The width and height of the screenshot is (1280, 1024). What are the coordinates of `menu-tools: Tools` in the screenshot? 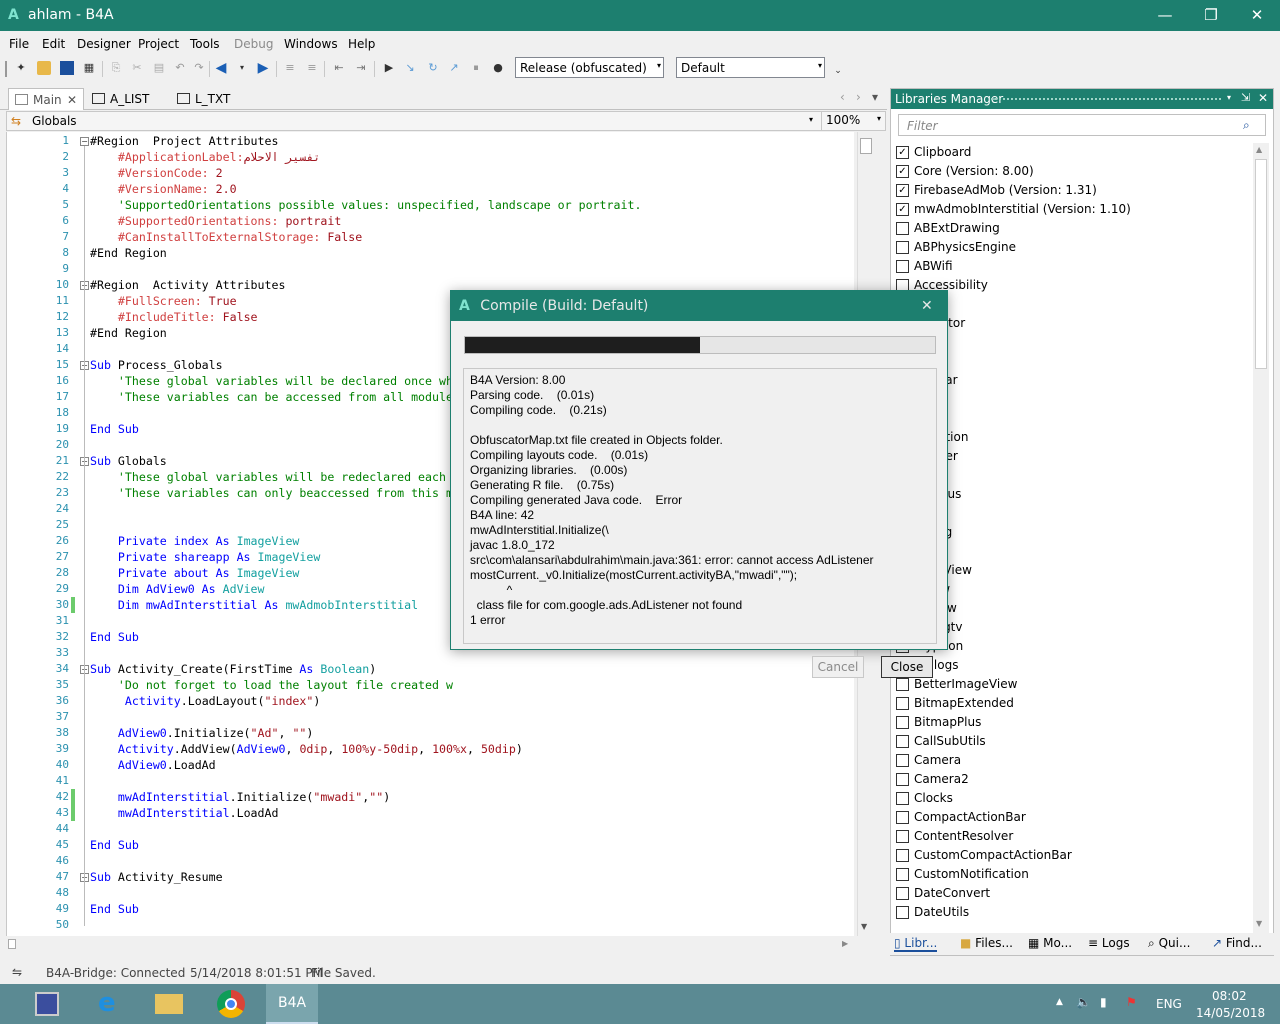 It's located at (205, 44).